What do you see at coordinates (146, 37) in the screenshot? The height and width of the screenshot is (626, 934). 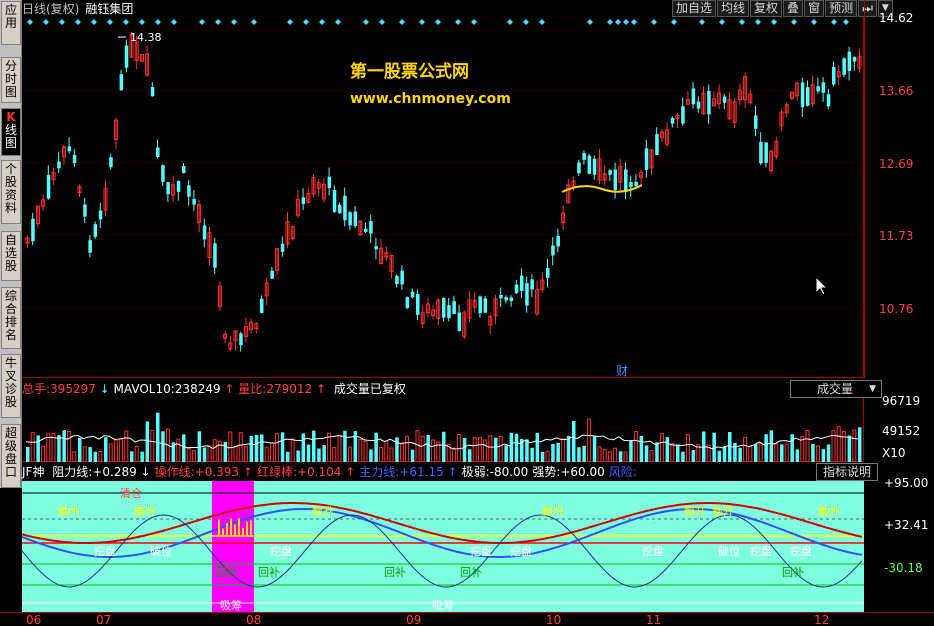 I see `high-price-label: 14.38` at bounding box center [146, 37].